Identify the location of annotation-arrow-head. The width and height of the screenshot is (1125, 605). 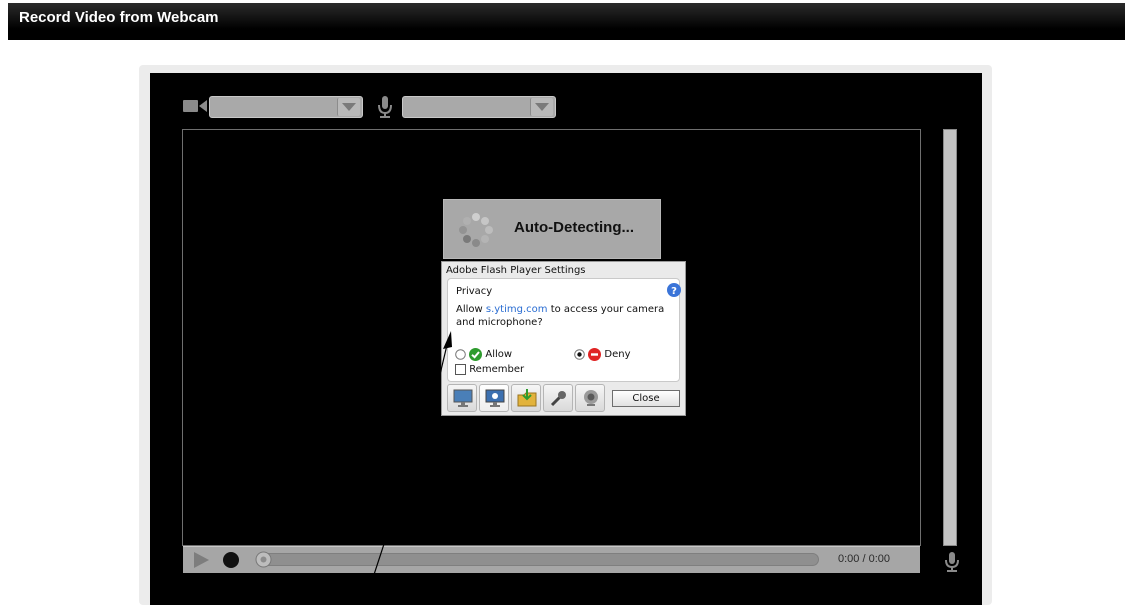
(447, 340).